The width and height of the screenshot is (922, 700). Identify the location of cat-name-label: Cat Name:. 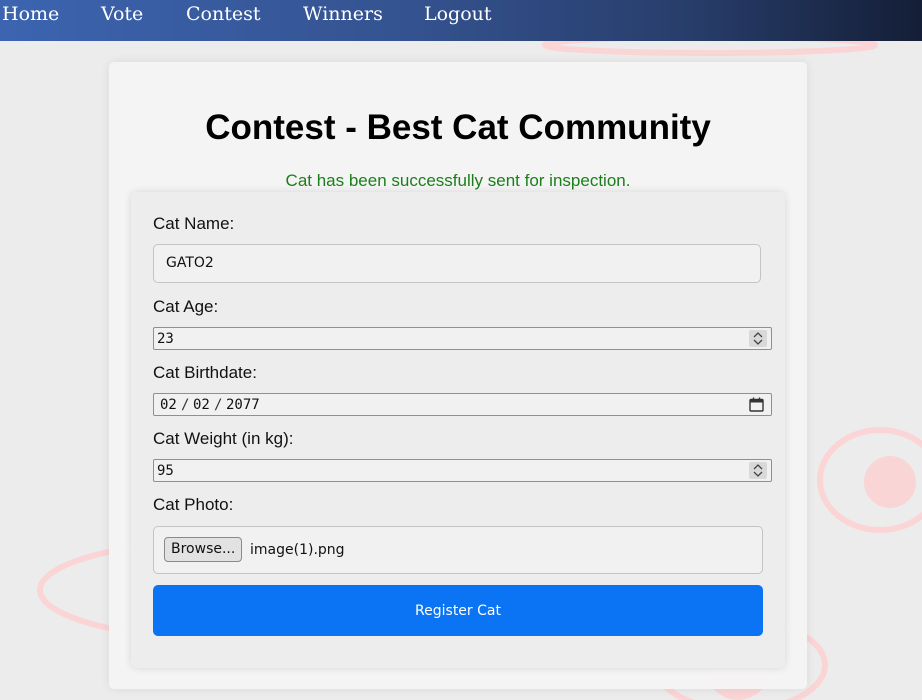
(194, 223).